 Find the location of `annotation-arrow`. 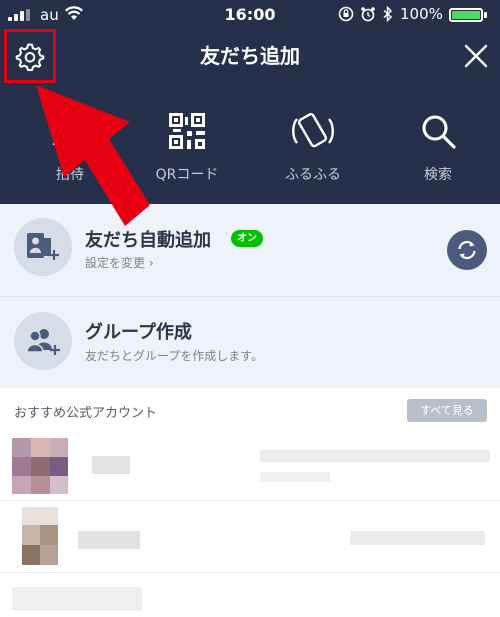

annotation-arrow is located at coordinates (93, 155).